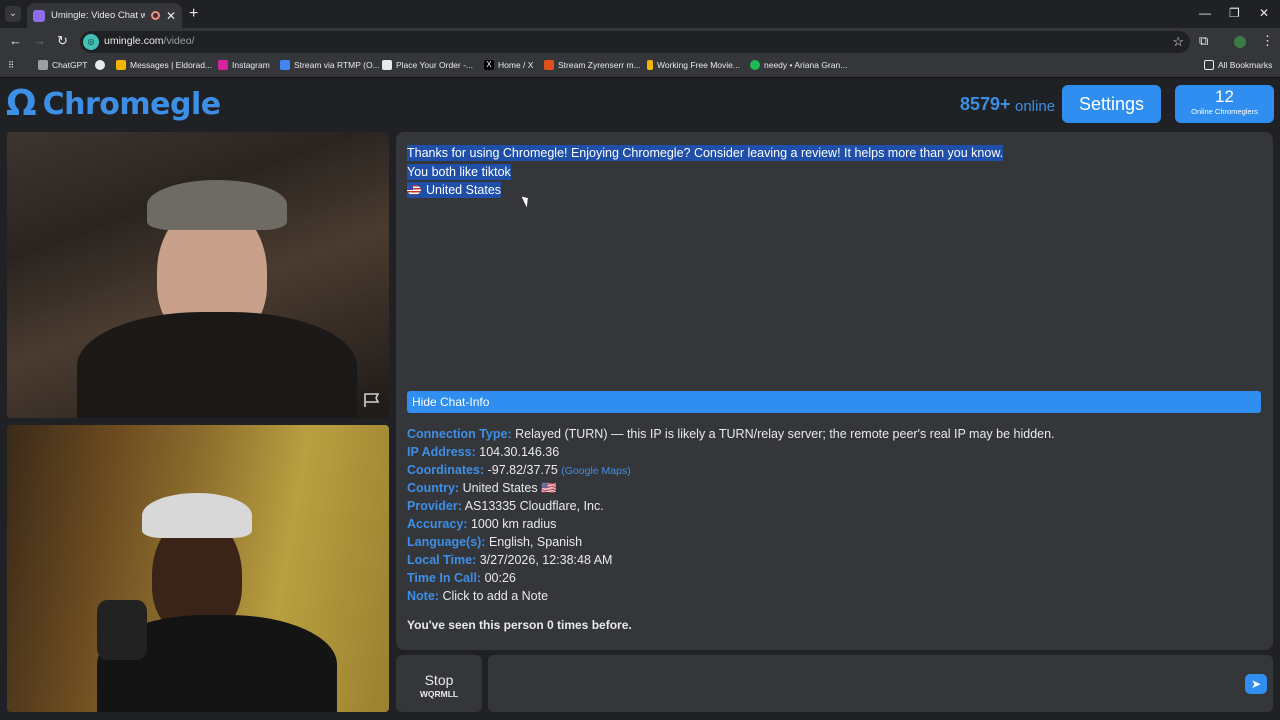 The image size is (1280, 720). What do you see at coordinates (477, 596) in the screenshot?
I see `info-note: Note: Click to add a Note` at bounding box center [477, 596].